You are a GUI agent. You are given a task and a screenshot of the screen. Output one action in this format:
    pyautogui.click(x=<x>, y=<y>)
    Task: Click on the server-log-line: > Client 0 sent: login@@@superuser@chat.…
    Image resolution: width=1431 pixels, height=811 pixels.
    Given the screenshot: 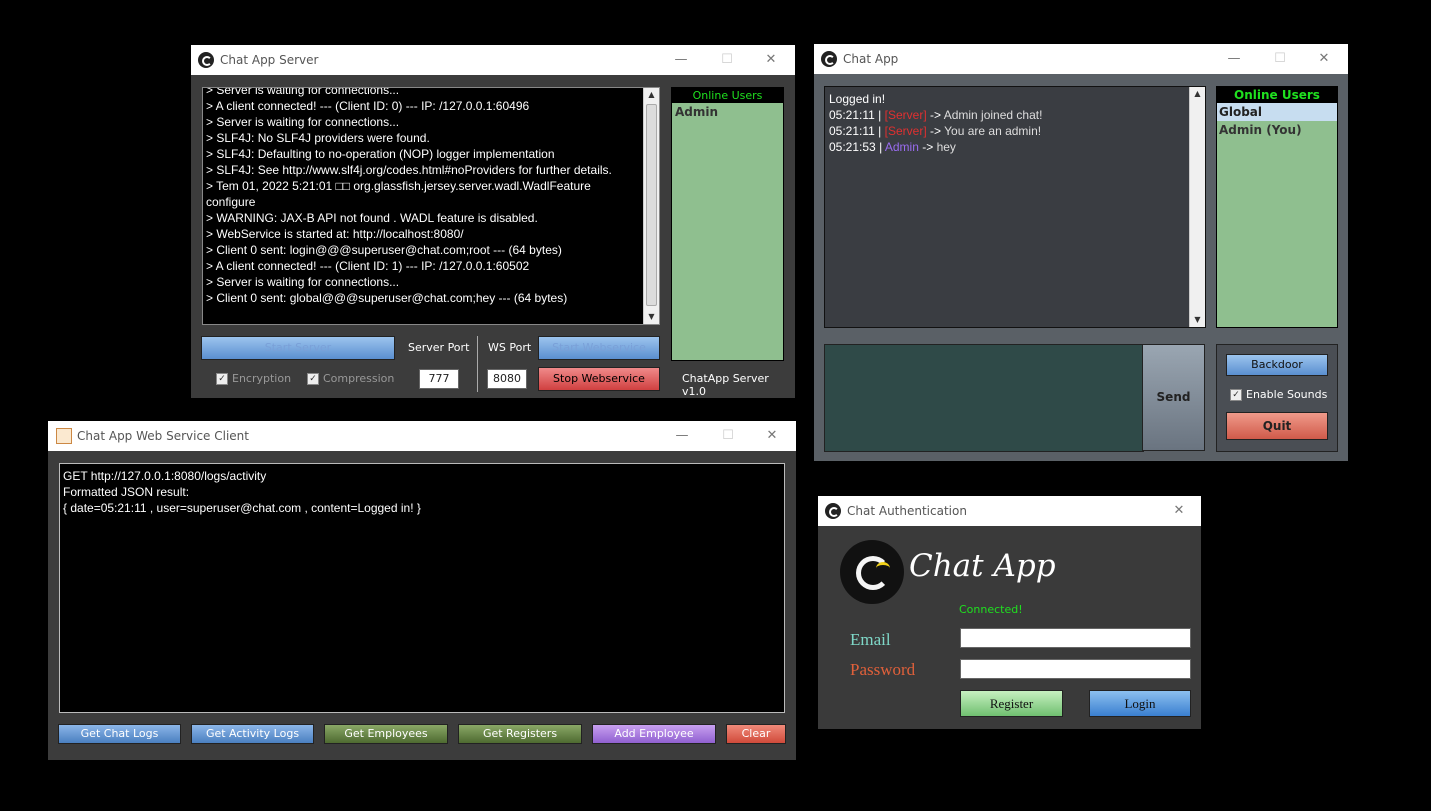 What is the action you would take?
    pyautogui.click(x=384, y=250)
    